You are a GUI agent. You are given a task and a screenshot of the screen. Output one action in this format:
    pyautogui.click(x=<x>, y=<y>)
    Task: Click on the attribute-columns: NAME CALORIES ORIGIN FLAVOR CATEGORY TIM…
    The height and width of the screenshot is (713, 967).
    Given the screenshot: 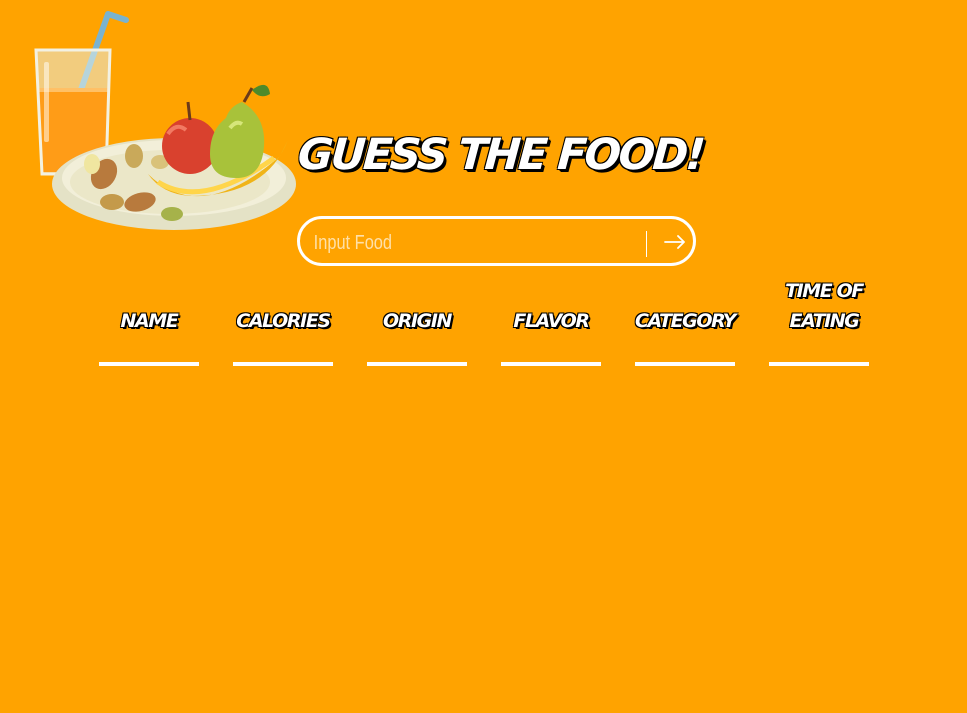 What is the action you would take?
    pyautogui.click(x=489, y=325)
    